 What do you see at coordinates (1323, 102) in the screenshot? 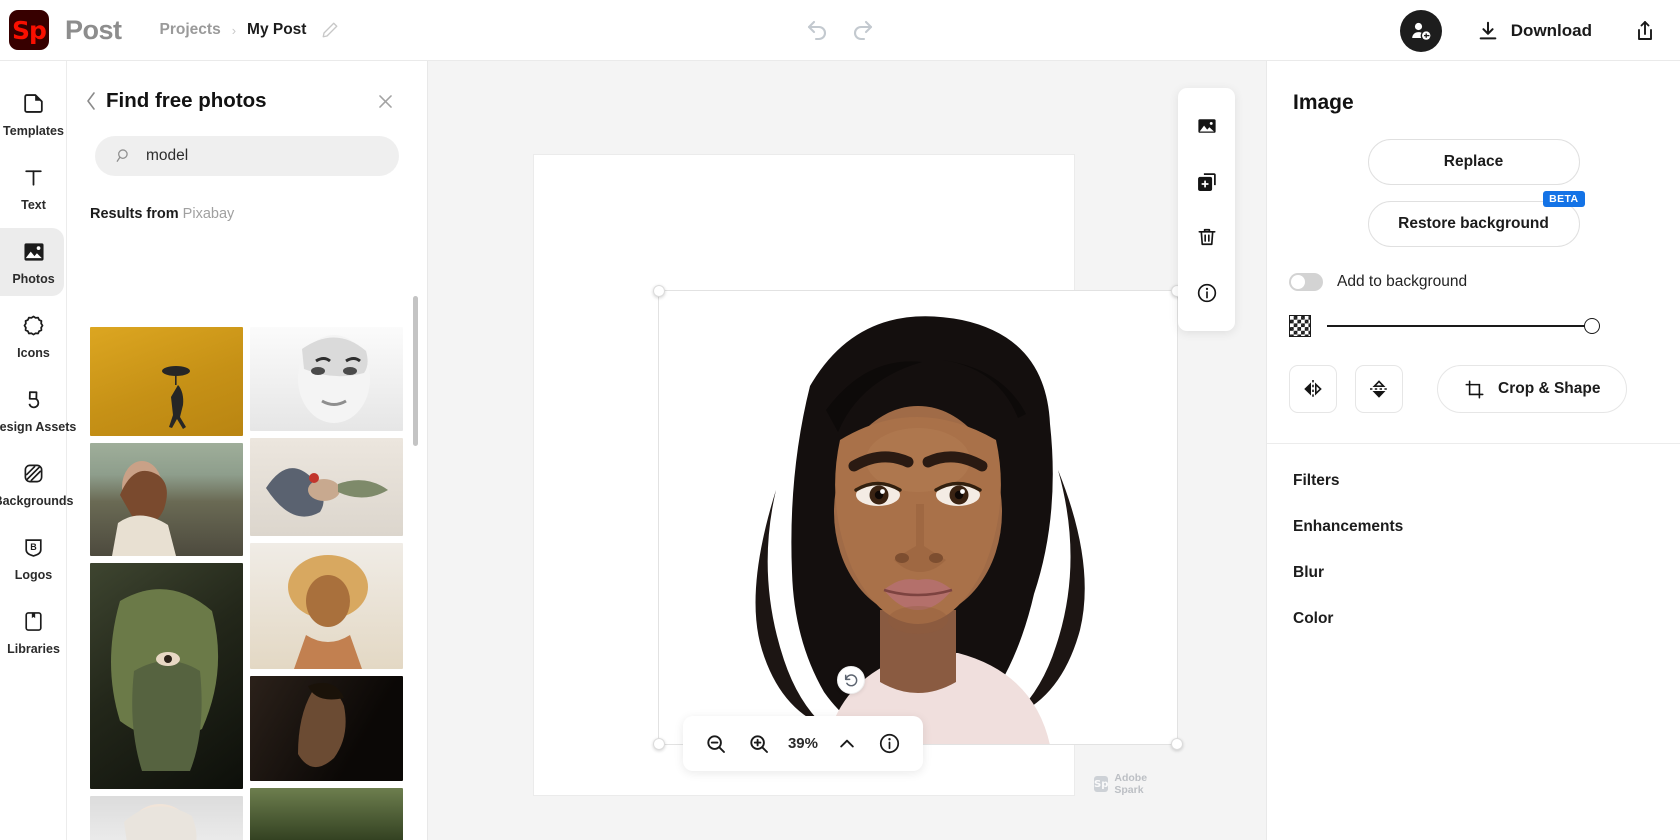
I see `page-title: Image` at bounding box center [1323, 102].